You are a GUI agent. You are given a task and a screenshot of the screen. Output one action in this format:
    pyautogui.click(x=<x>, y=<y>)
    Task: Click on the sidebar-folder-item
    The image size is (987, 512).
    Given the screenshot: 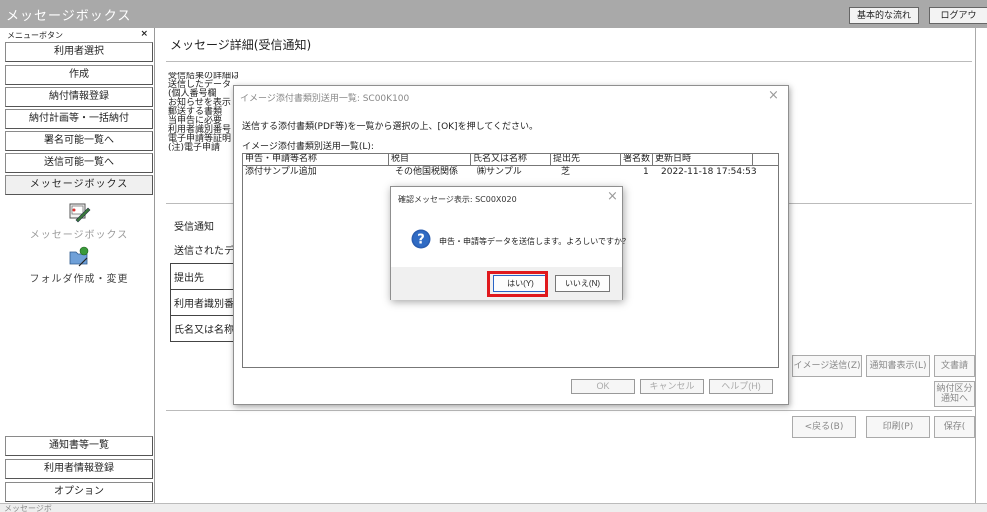 What is the action you would take?
    pyautogui.click(x=79, y=257)
    